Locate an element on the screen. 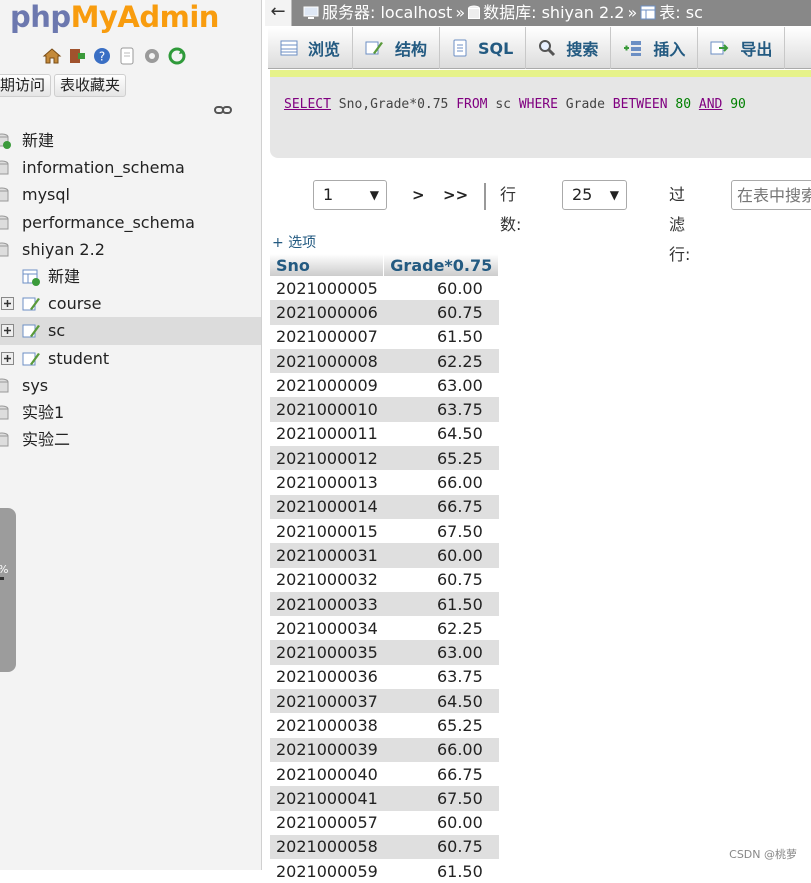 The width and height of the screenshot is (811, 883). cell-sno: 2021000008 is located at coordinates (327, 361).